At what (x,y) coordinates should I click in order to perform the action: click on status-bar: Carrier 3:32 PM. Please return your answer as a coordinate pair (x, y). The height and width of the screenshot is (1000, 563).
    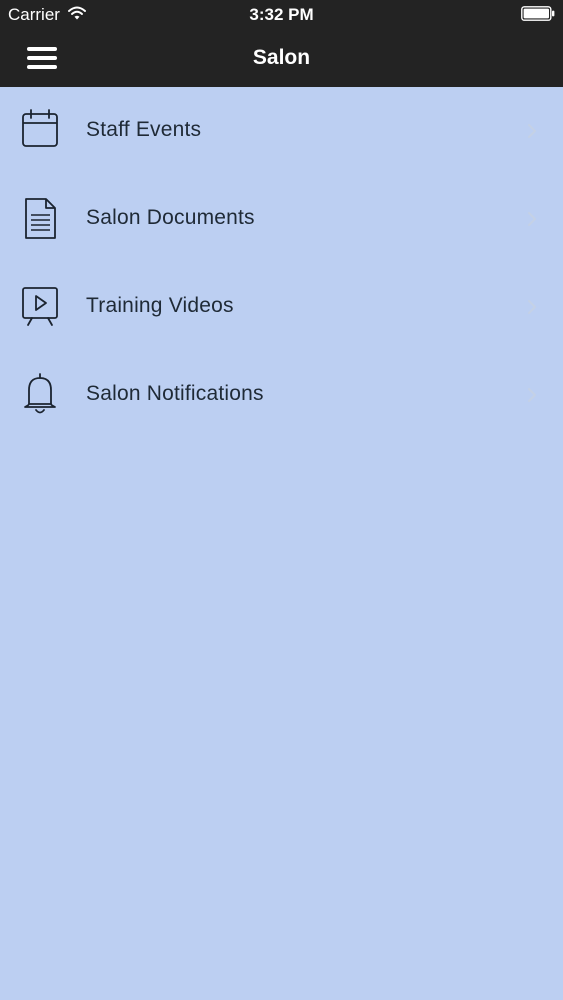
    Looking at the image, I should click on (281, 15).